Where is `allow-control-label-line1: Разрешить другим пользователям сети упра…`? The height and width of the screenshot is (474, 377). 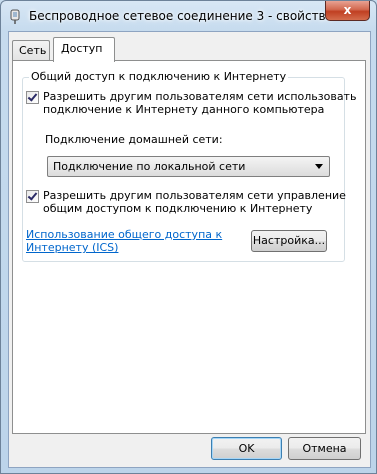
allow-control-label-line1: Разрешить другим пользователям сети упра… is located at coordinates (194, 195).